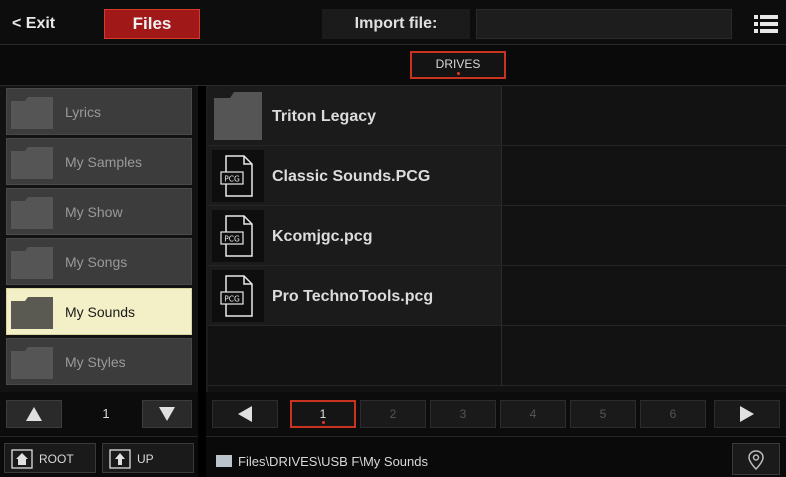 The width and height of the screenshot is (786, 477). What do you see at coordinates (99, 456) in the screenshot?
I see `navigation-bar: ROOT UP` at bounding box center [99, 456].